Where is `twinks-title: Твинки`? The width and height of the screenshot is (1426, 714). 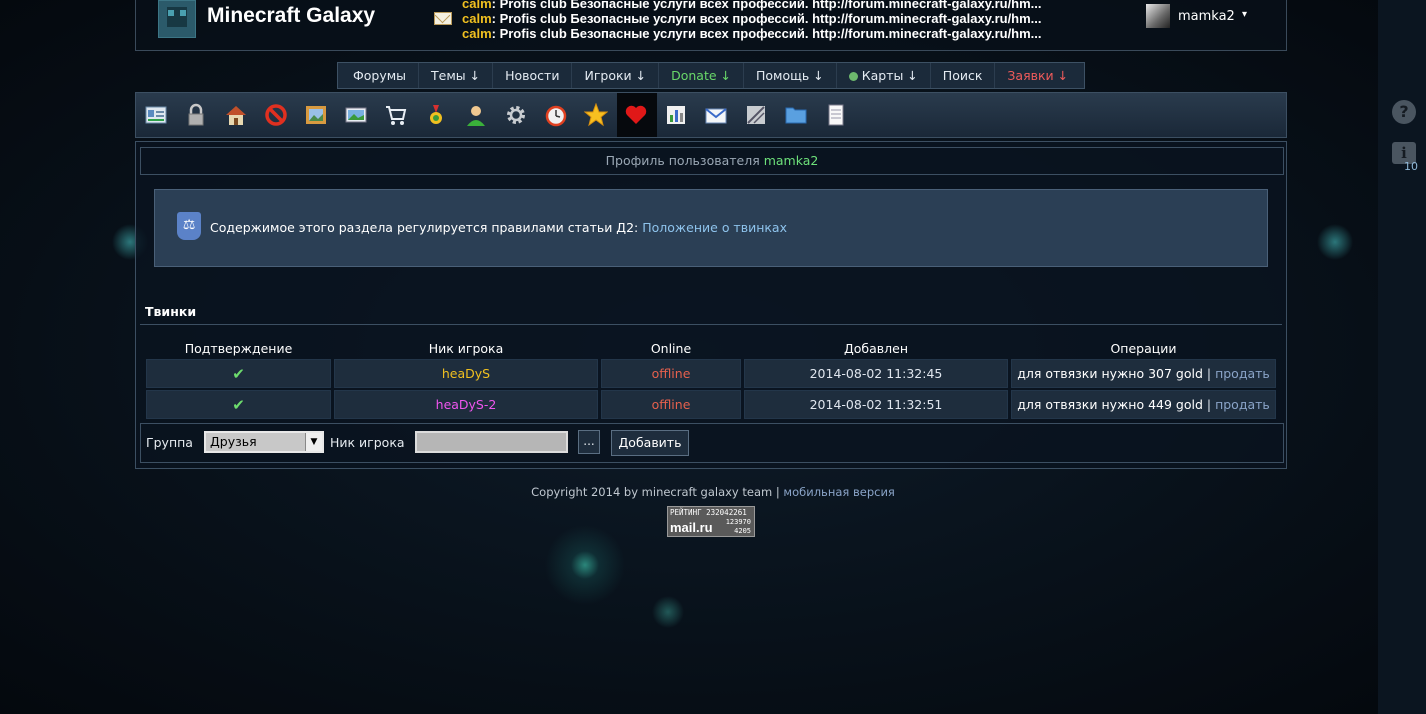 twinks-title: Твинки is located at coordinates (171, 311).